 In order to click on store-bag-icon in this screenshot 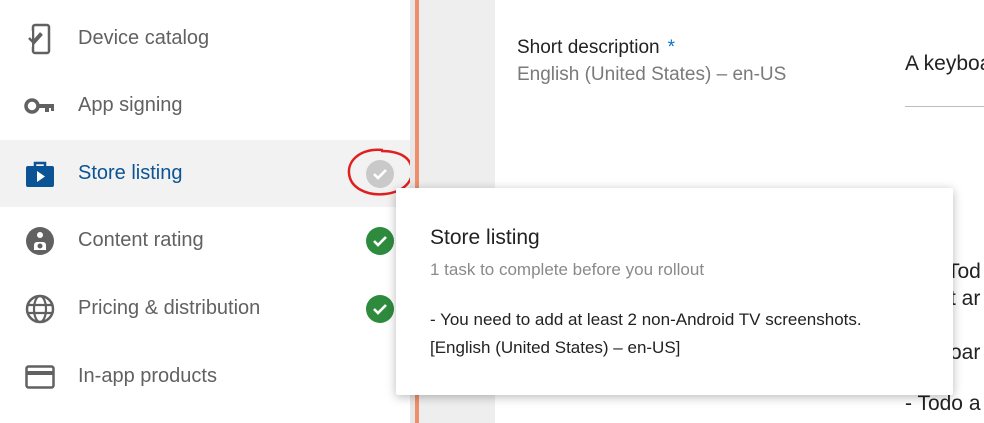, I will do `click(40, 174)`.